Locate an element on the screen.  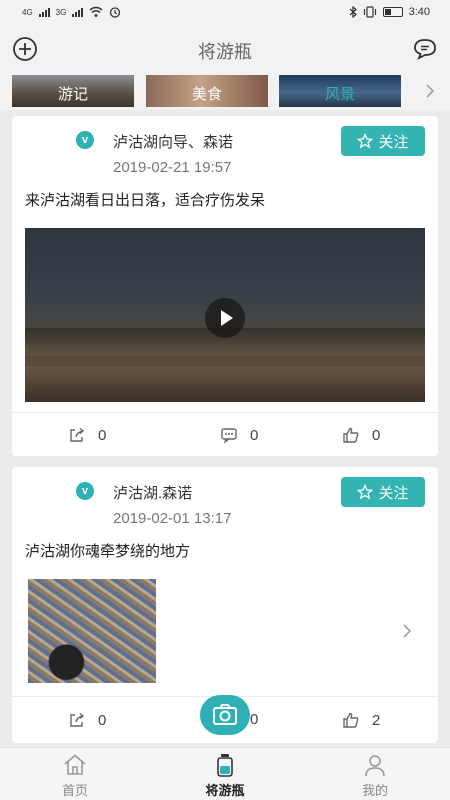
bottle-icon is located at coordinates (225, 765).